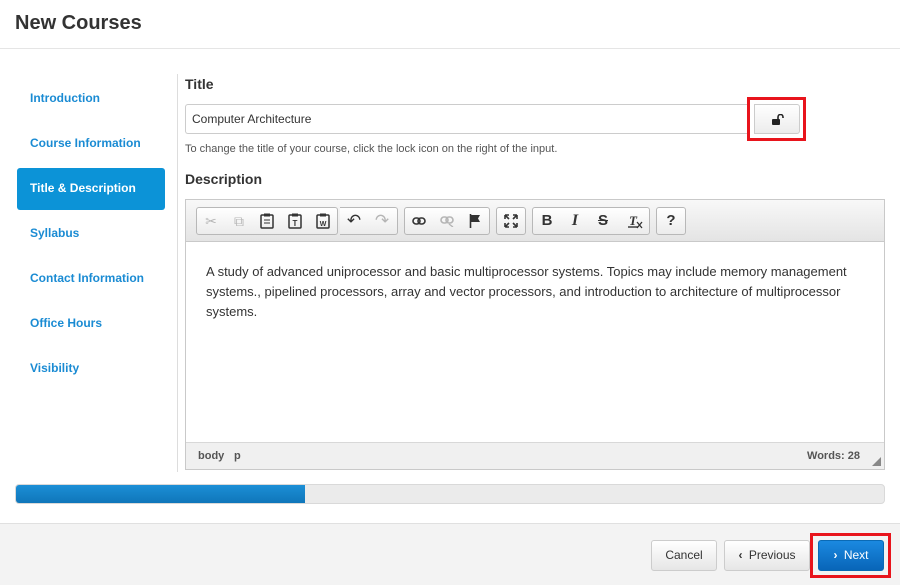  I want to click on modal-title: New Courses, so click(78, 23).